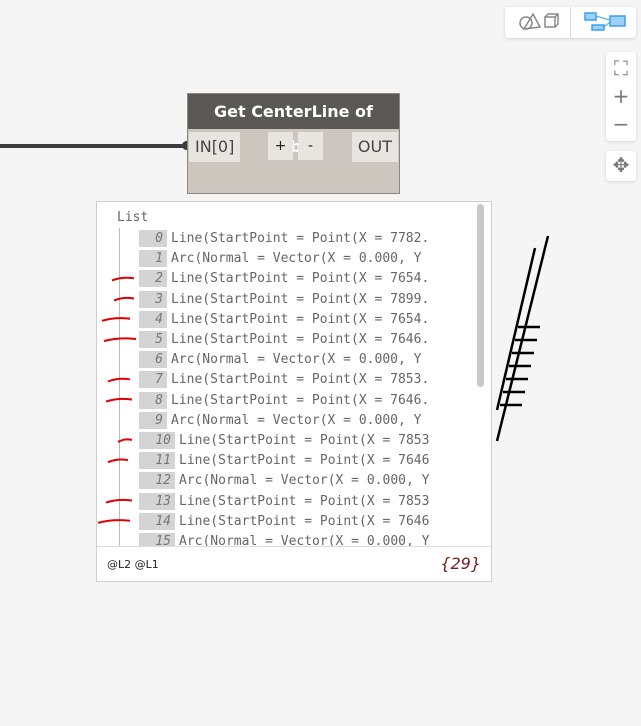  I want to click on view-toggle, so click(570, 22).